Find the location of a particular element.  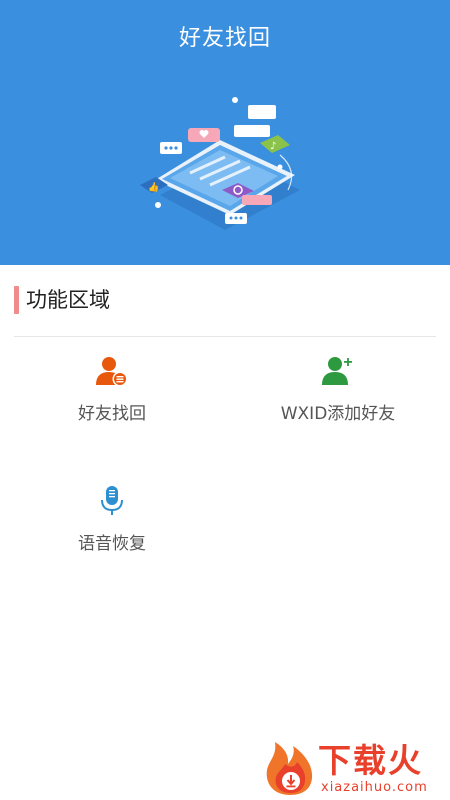

voice-recovery-button: 语音恢复 is located at coordinates (112, 535).